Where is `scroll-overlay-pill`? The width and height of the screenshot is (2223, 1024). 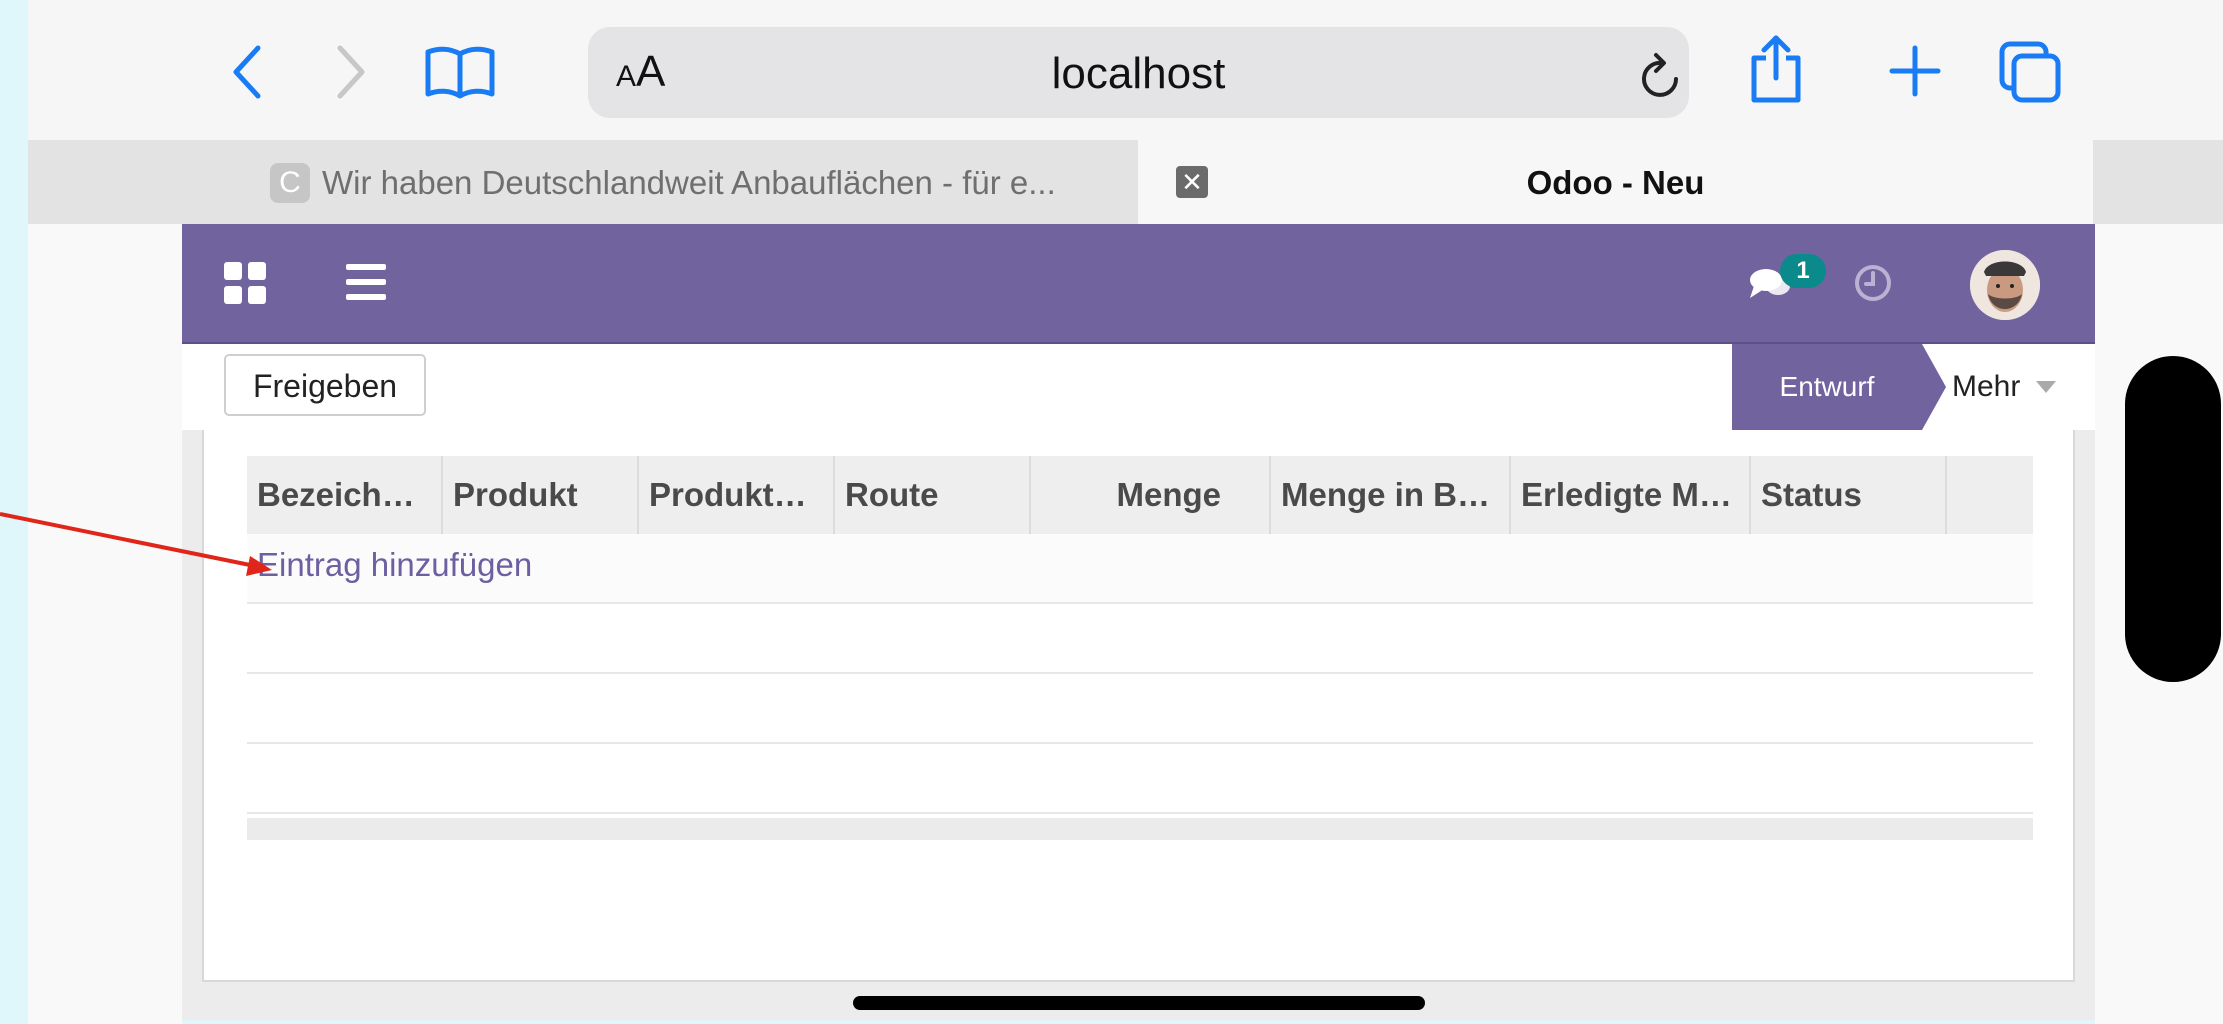 scroll-overlay-pill is located at coordinates (2173, 519).